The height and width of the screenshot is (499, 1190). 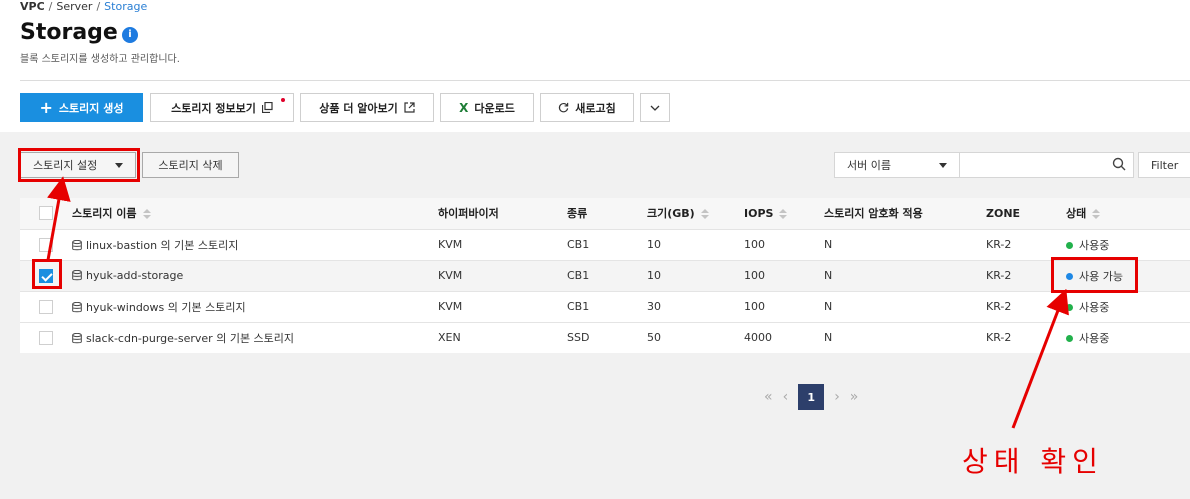 What do you see at coordinates (283, 100) in the screenshot?
I see `notification-dot` at bounding box center [283, 100].